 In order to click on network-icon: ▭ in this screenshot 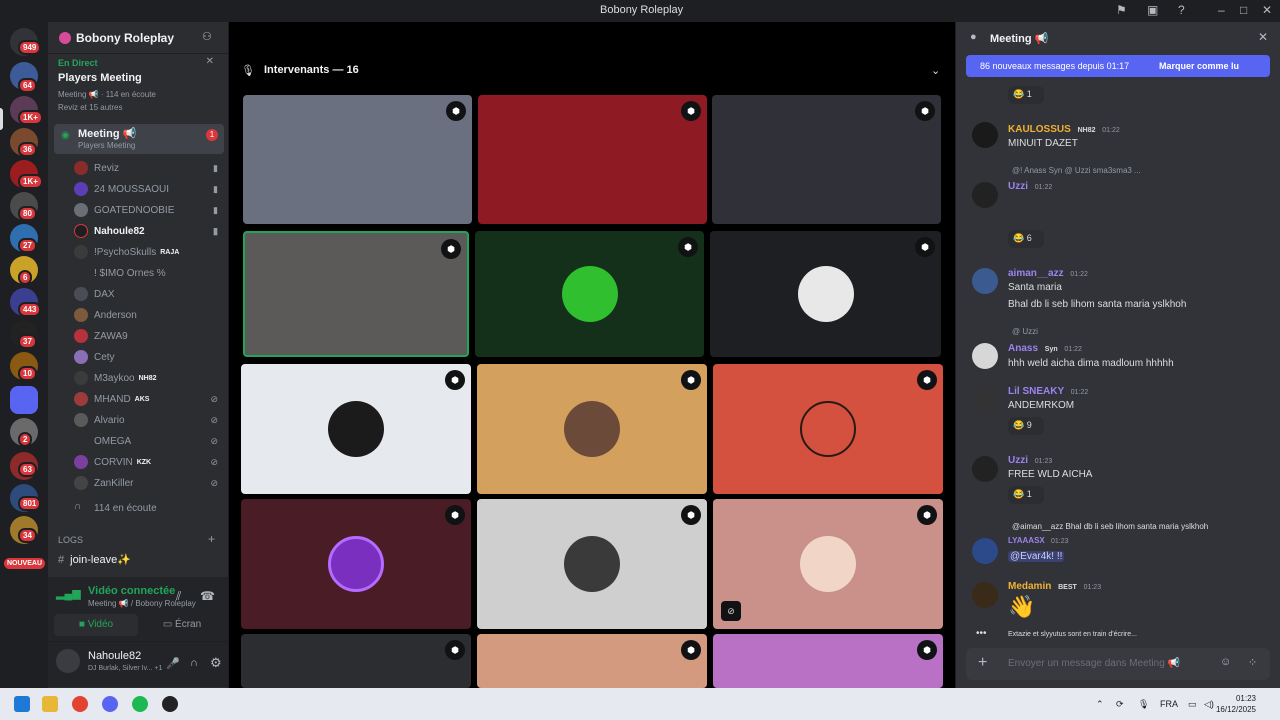, I will do `click(1192, 704)`.